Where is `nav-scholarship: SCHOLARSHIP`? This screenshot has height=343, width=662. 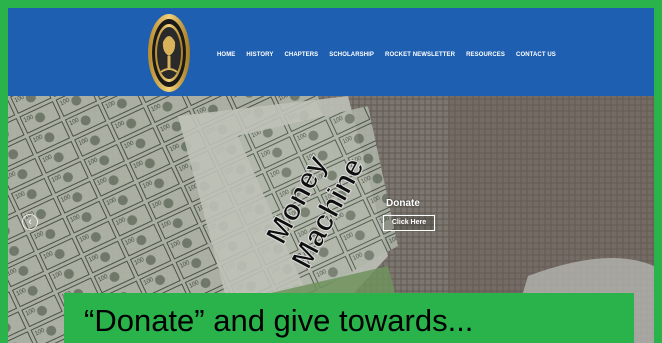
nav-scholarship: SCHOLARSHIP is located at coordinates (351, 55).